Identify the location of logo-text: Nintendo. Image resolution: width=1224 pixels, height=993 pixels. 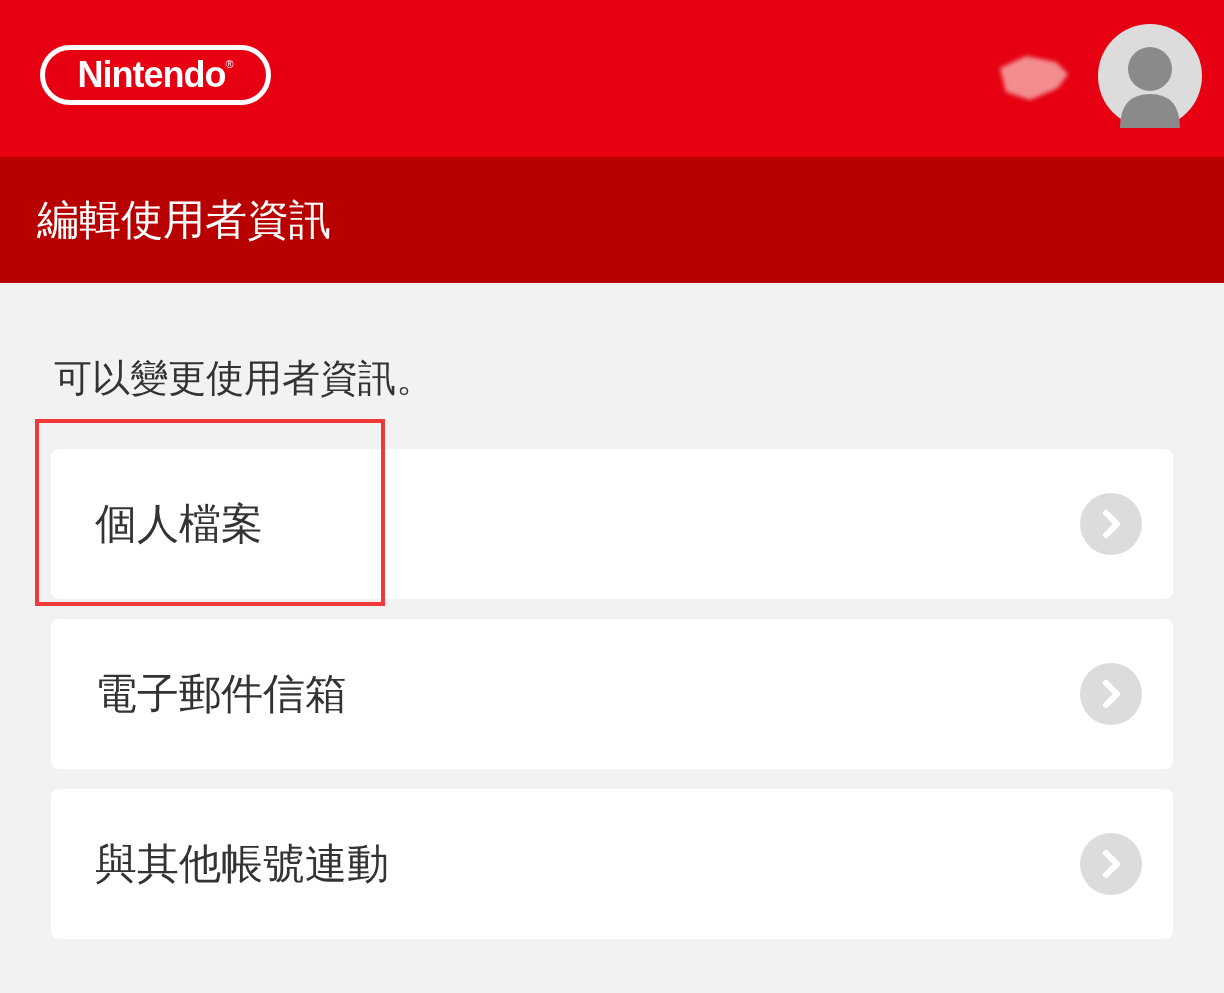
(151, 75).